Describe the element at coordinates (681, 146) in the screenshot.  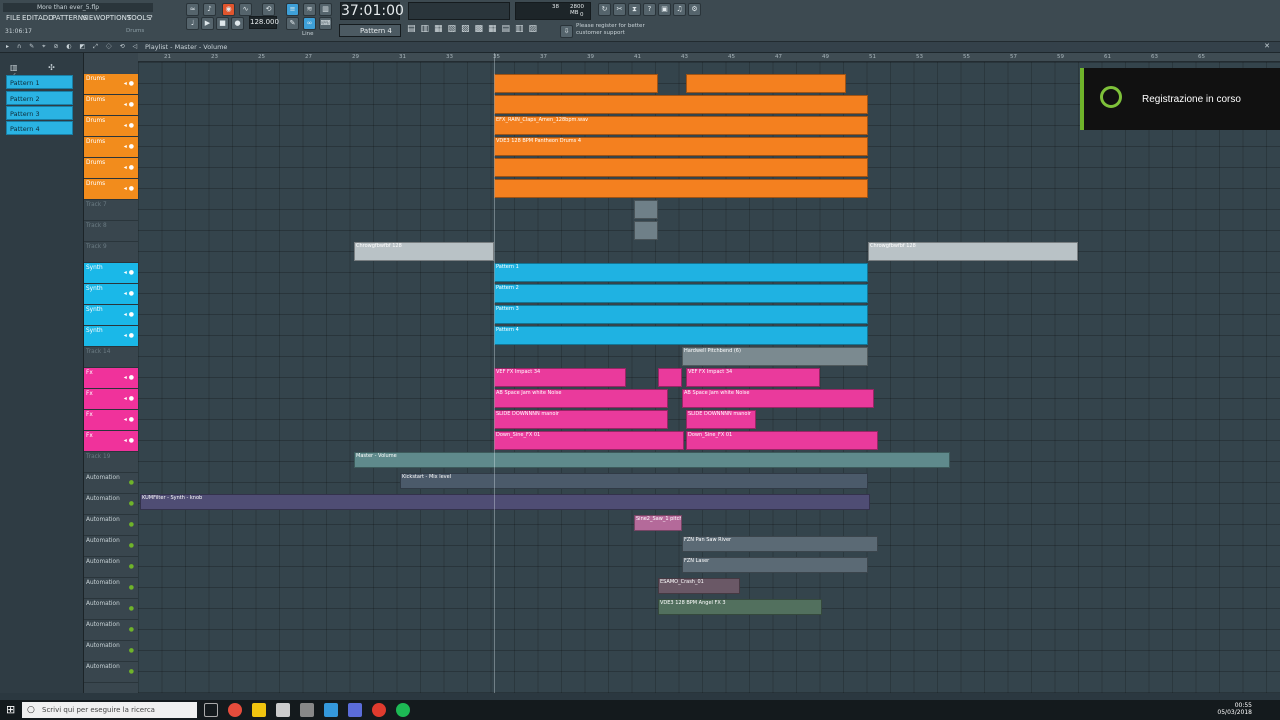
I see `playlist-clip: VDE3 128 BPM Pantheon Drums 4` at that location.